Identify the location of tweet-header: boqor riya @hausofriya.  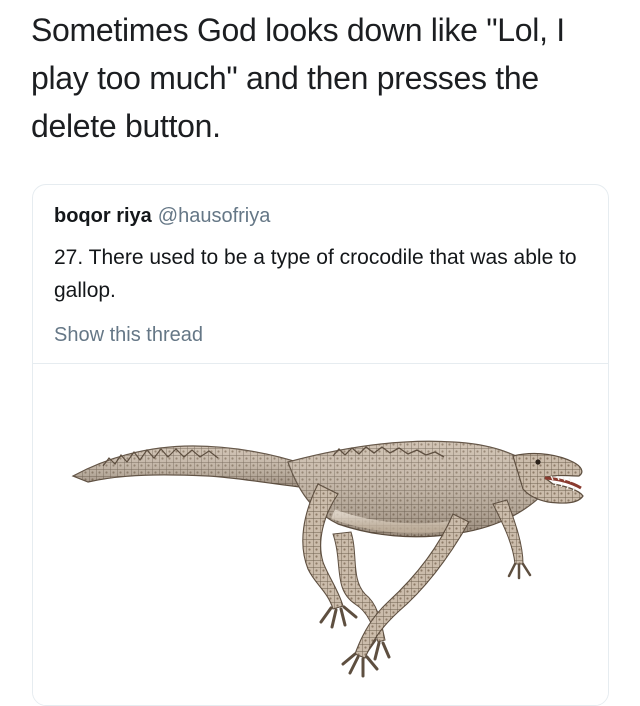
(324, 216).